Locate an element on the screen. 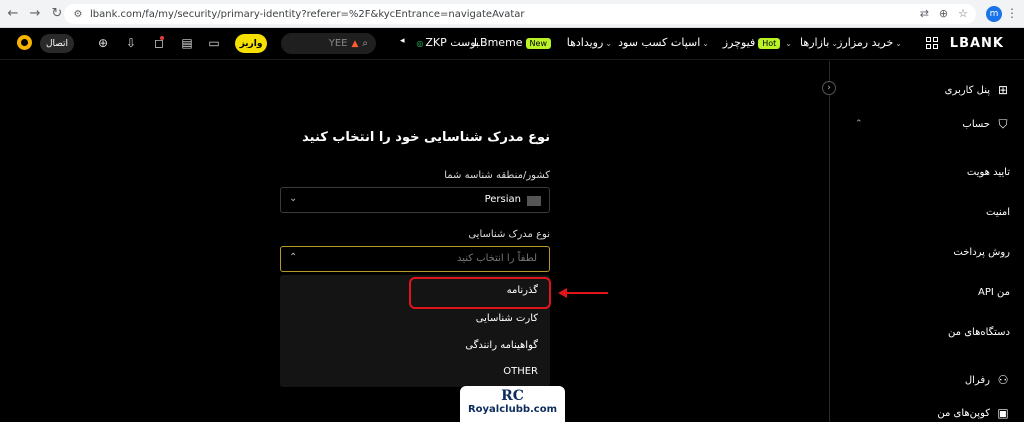 This screenshot has width=1024, height=422. new-badge: New is located at coordinates (538, 43).